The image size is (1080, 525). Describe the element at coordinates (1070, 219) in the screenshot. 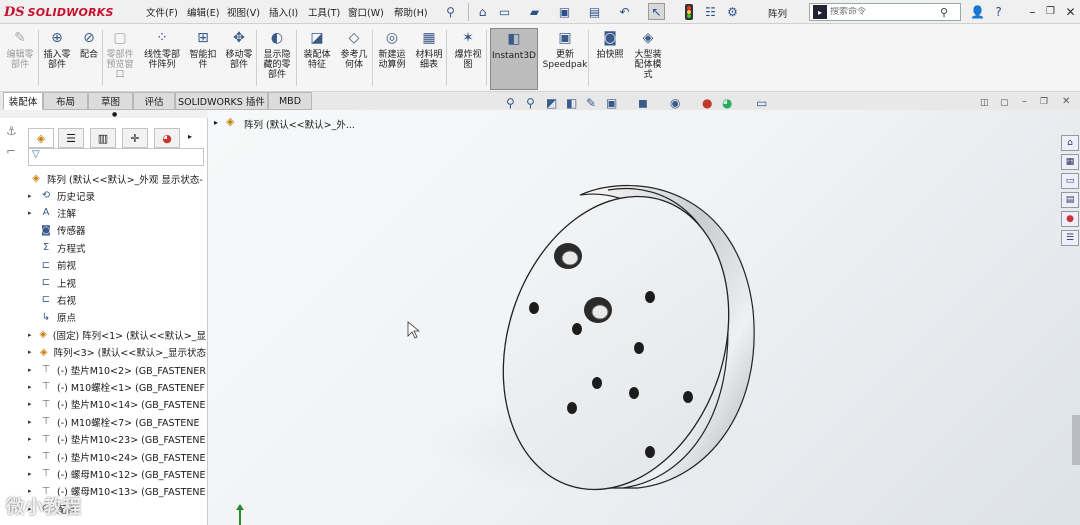

I see `task-appearances-icon: ●` at that location.